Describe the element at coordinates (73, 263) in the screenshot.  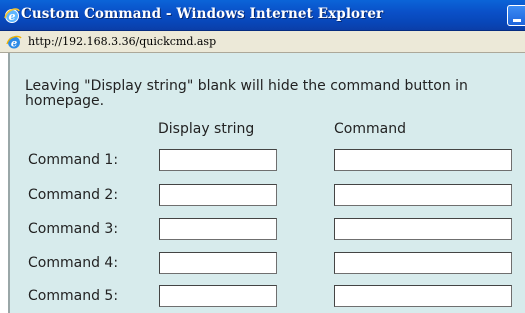
I see `command-4-label: Command 4:` at that location.